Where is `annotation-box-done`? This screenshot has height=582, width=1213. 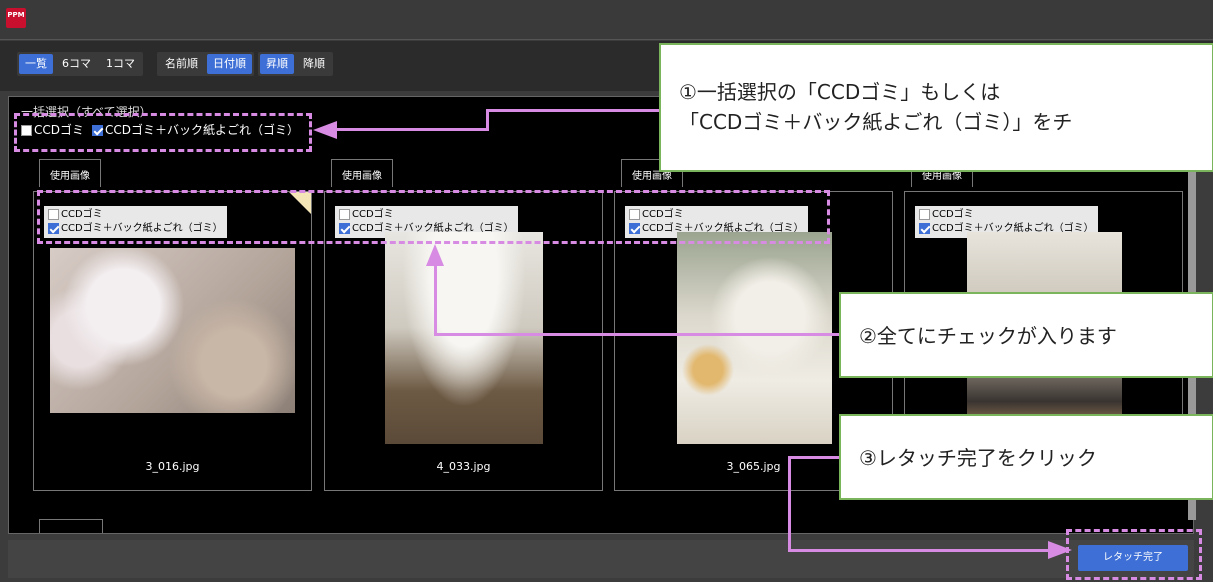 annotation-box-done is located at coordinates (1134, 554).